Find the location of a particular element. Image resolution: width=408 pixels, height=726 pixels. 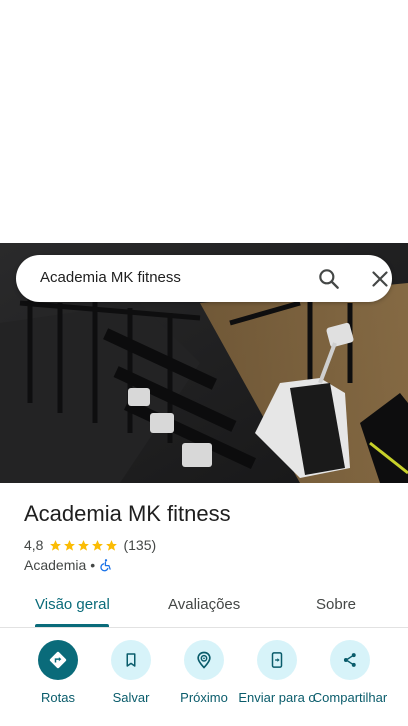

nearby-label: Próximo is located at coordinates (204, 697).